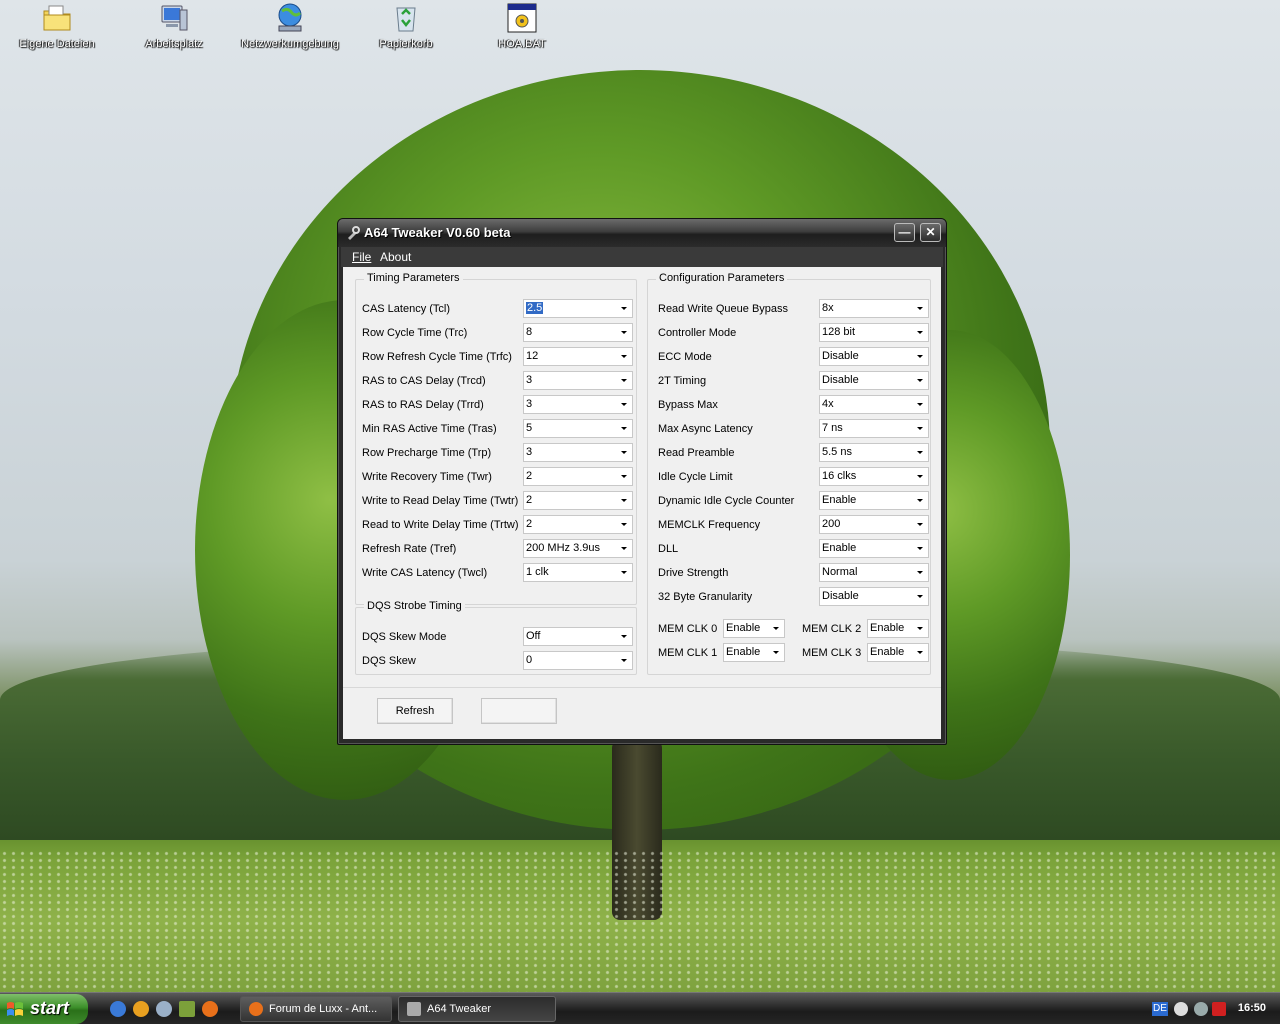  Describe the element at coordinates (519, 711) in the screenshot. I see `apply-button` at that location.